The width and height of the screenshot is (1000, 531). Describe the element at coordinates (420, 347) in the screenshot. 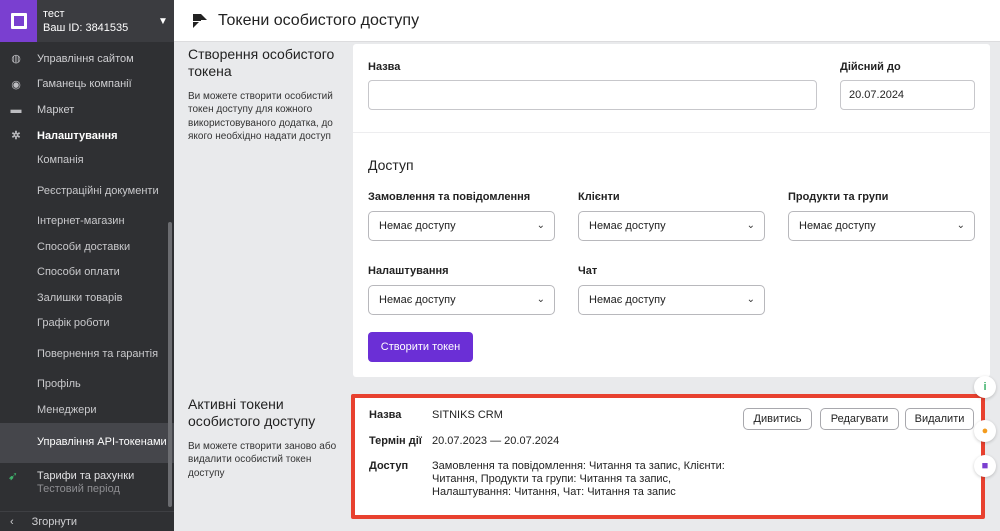

I see `create-token-button: Створити токен` at that location.